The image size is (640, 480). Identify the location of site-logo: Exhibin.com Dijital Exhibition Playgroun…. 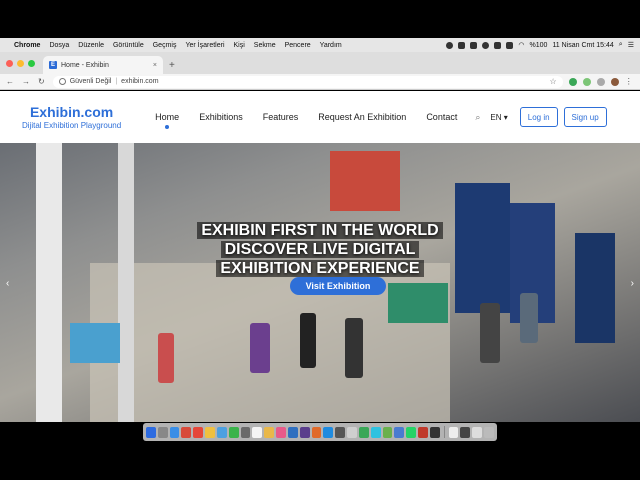
(71, 117).